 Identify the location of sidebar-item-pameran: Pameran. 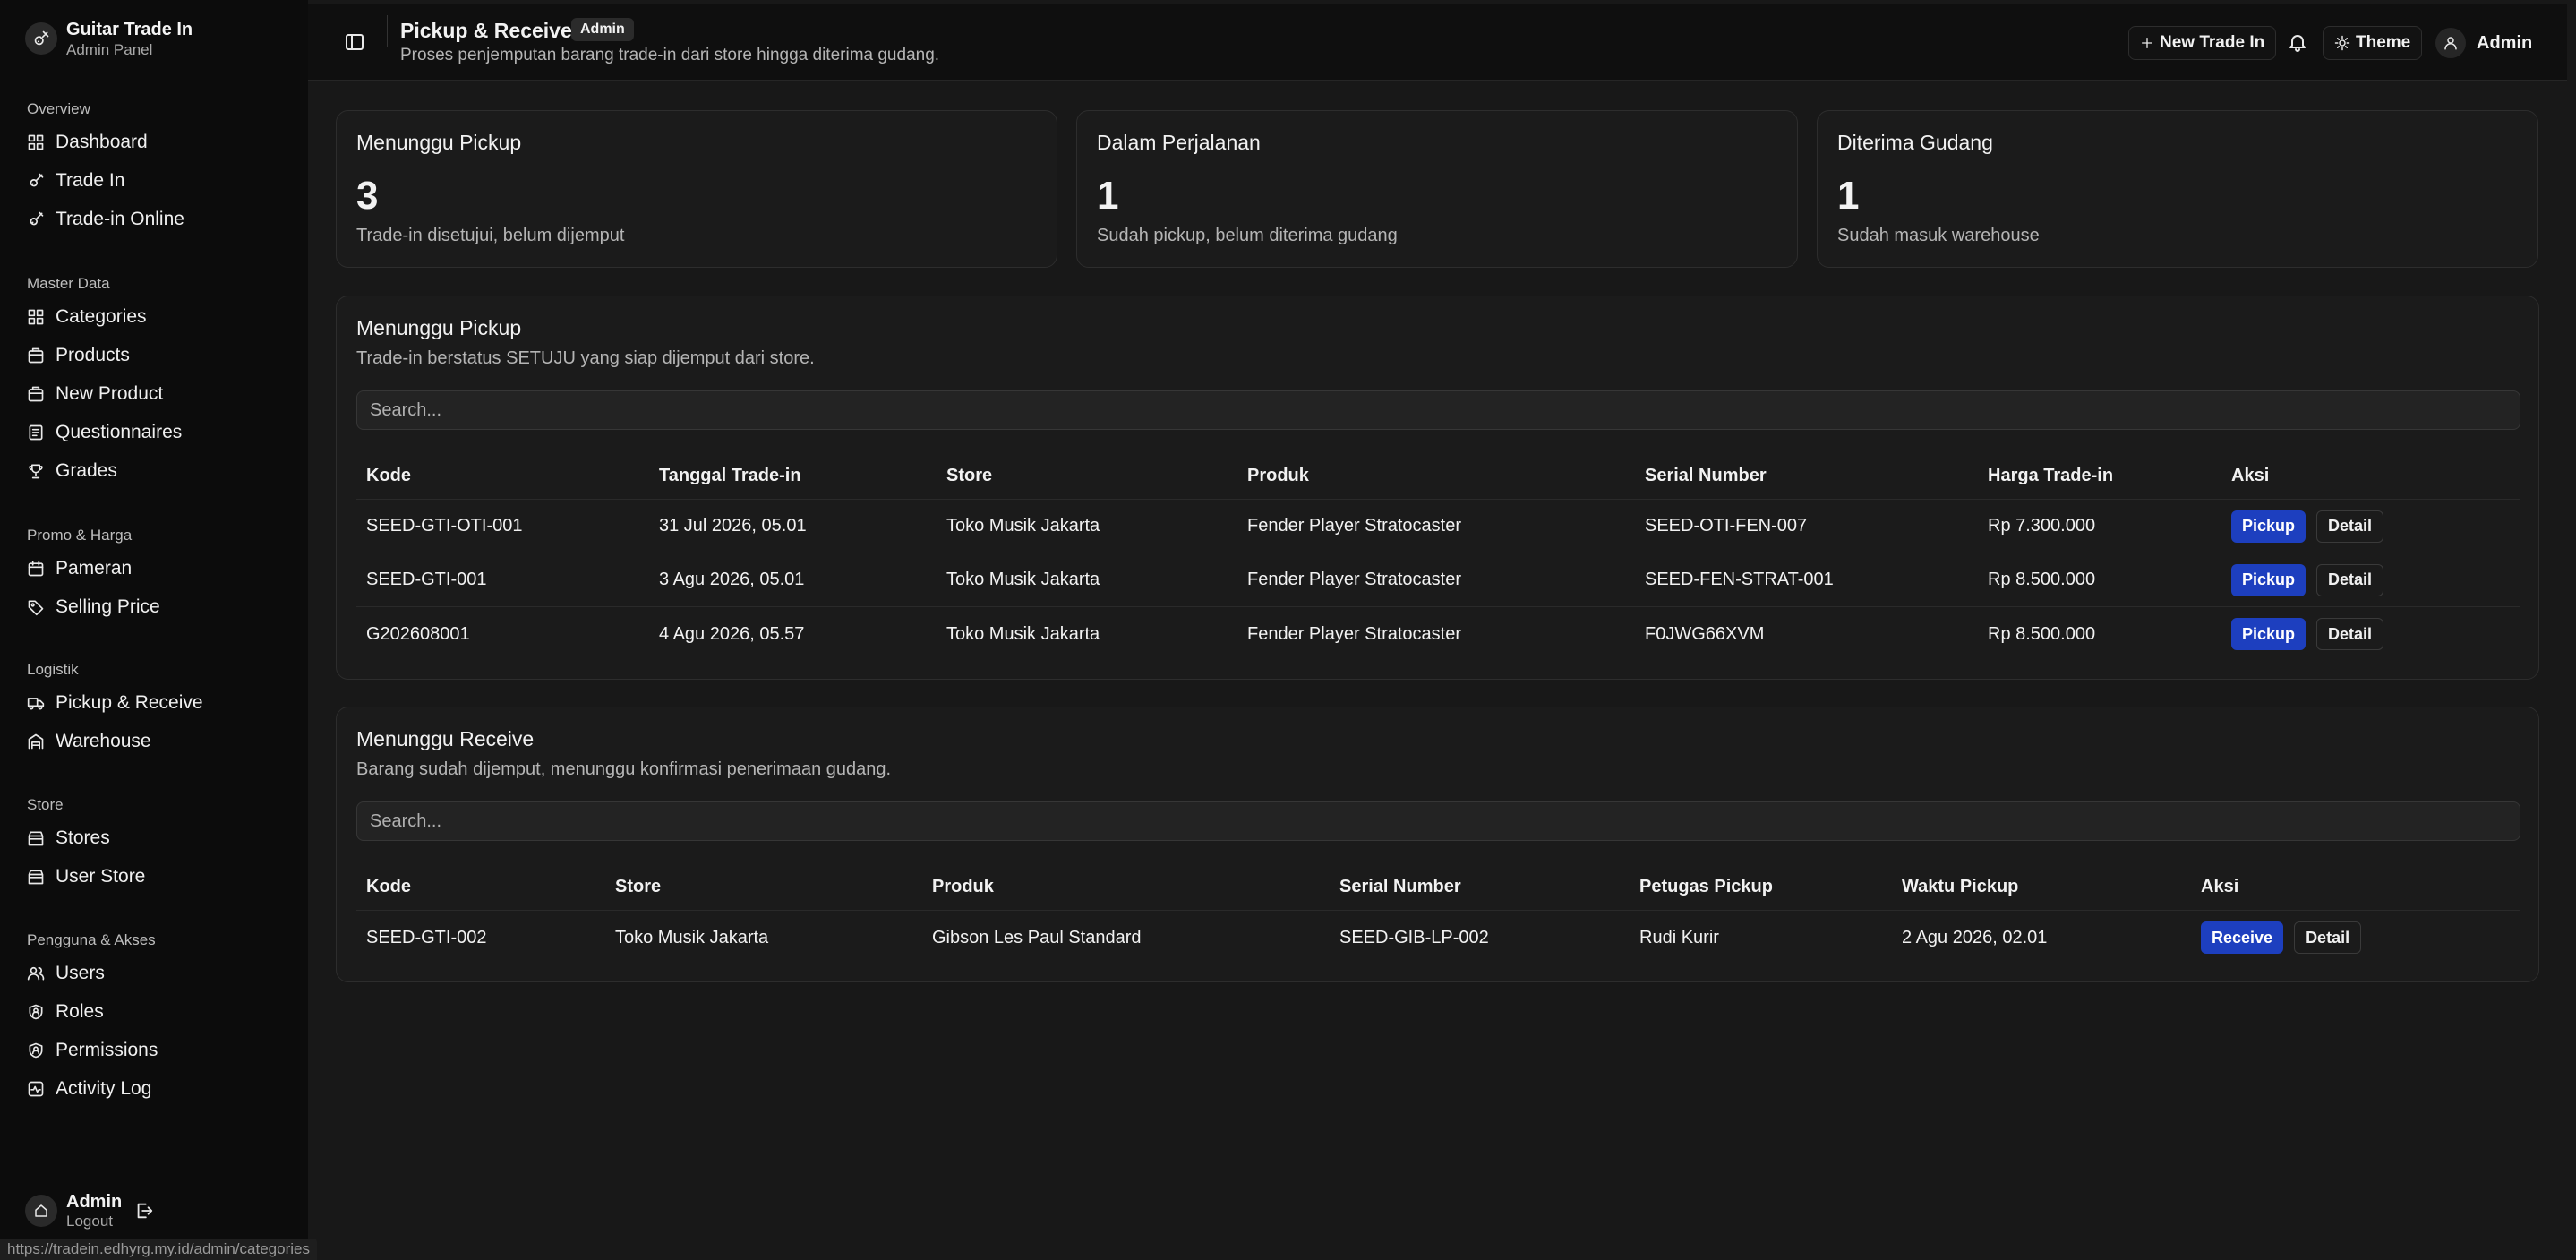
(93, 568).